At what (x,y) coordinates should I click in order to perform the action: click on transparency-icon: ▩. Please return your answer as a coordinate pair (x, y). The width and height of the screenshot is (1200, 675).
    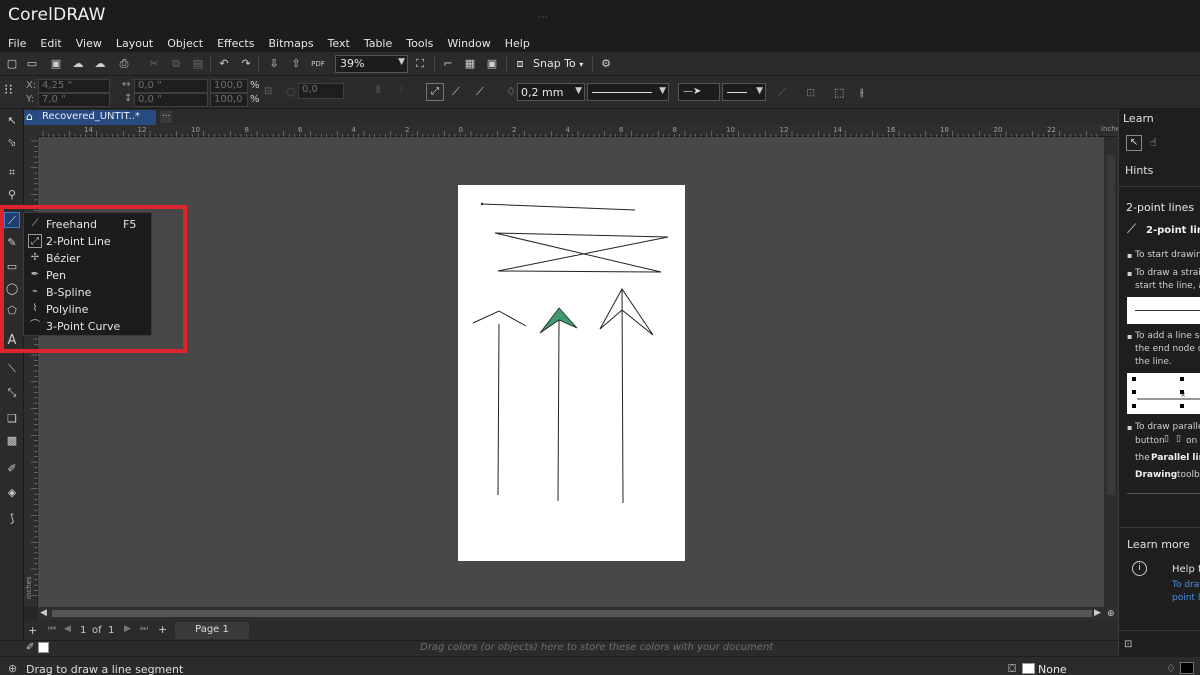
    Looking at the image, I should click on (12, 441).